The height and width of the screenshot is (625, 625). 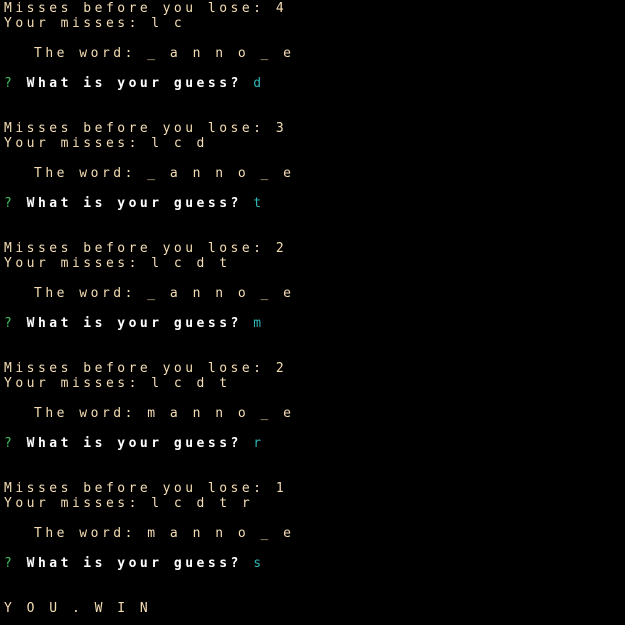 I want to click on misses-before-lose-line: Misses before you lose: 3, so click(x=146, y=128).